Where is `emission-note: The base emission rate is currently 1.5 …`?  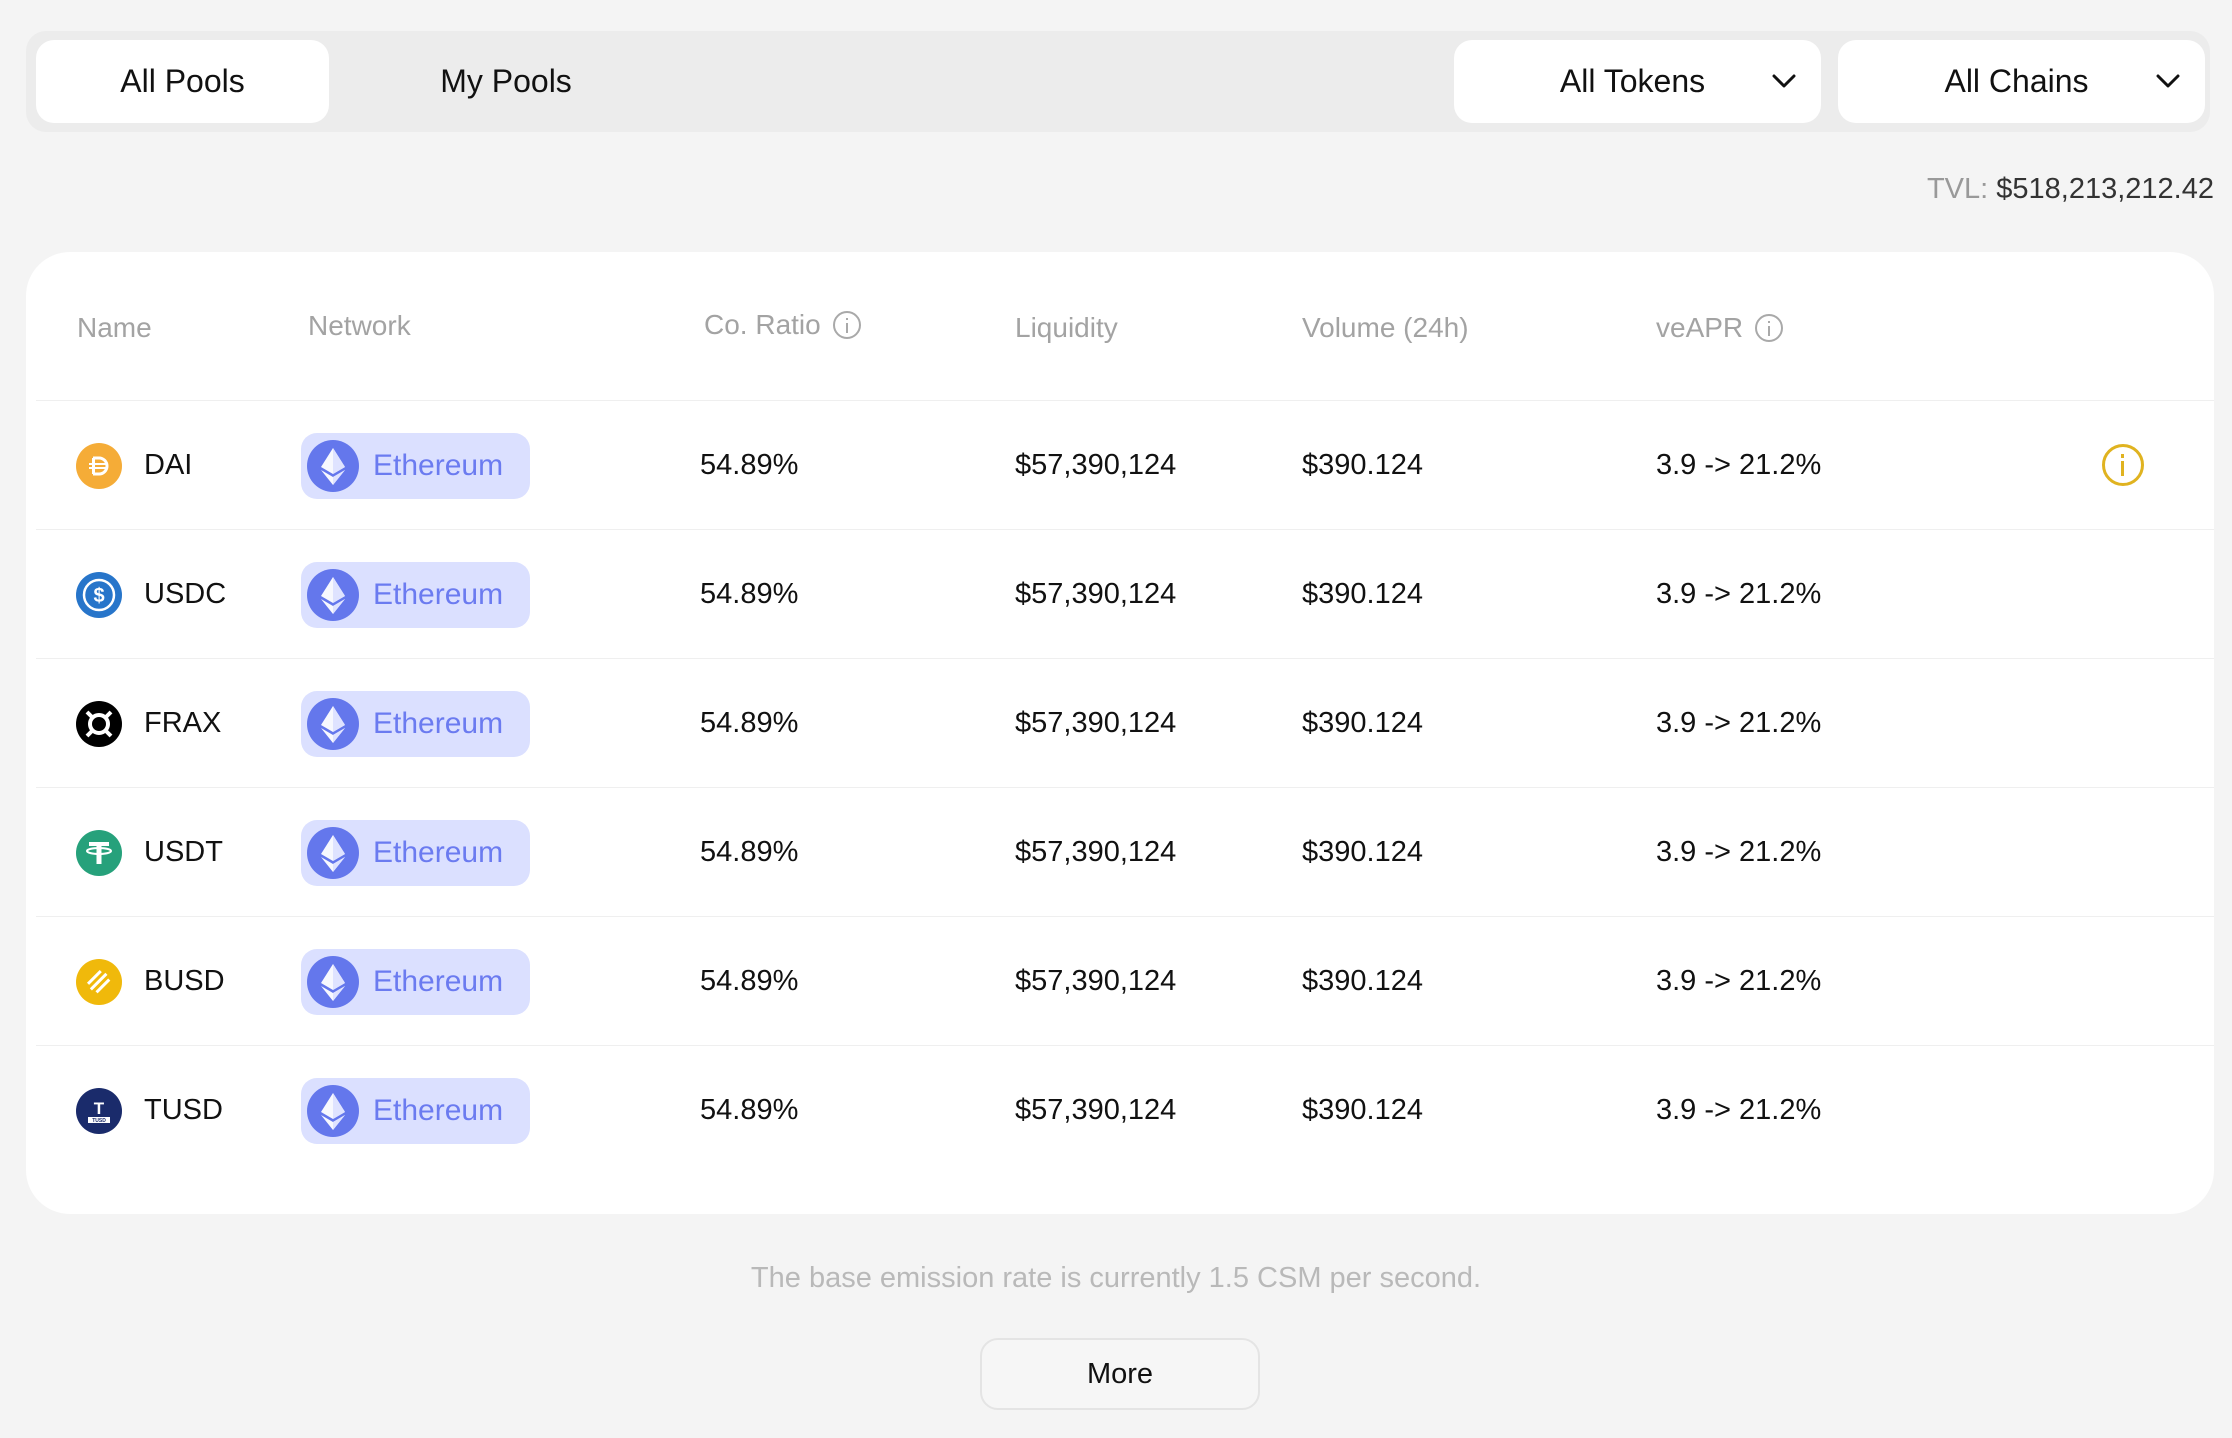
emission-note: The base emission rate is currently 1.5 … is located at coordinates (1116, 1278).